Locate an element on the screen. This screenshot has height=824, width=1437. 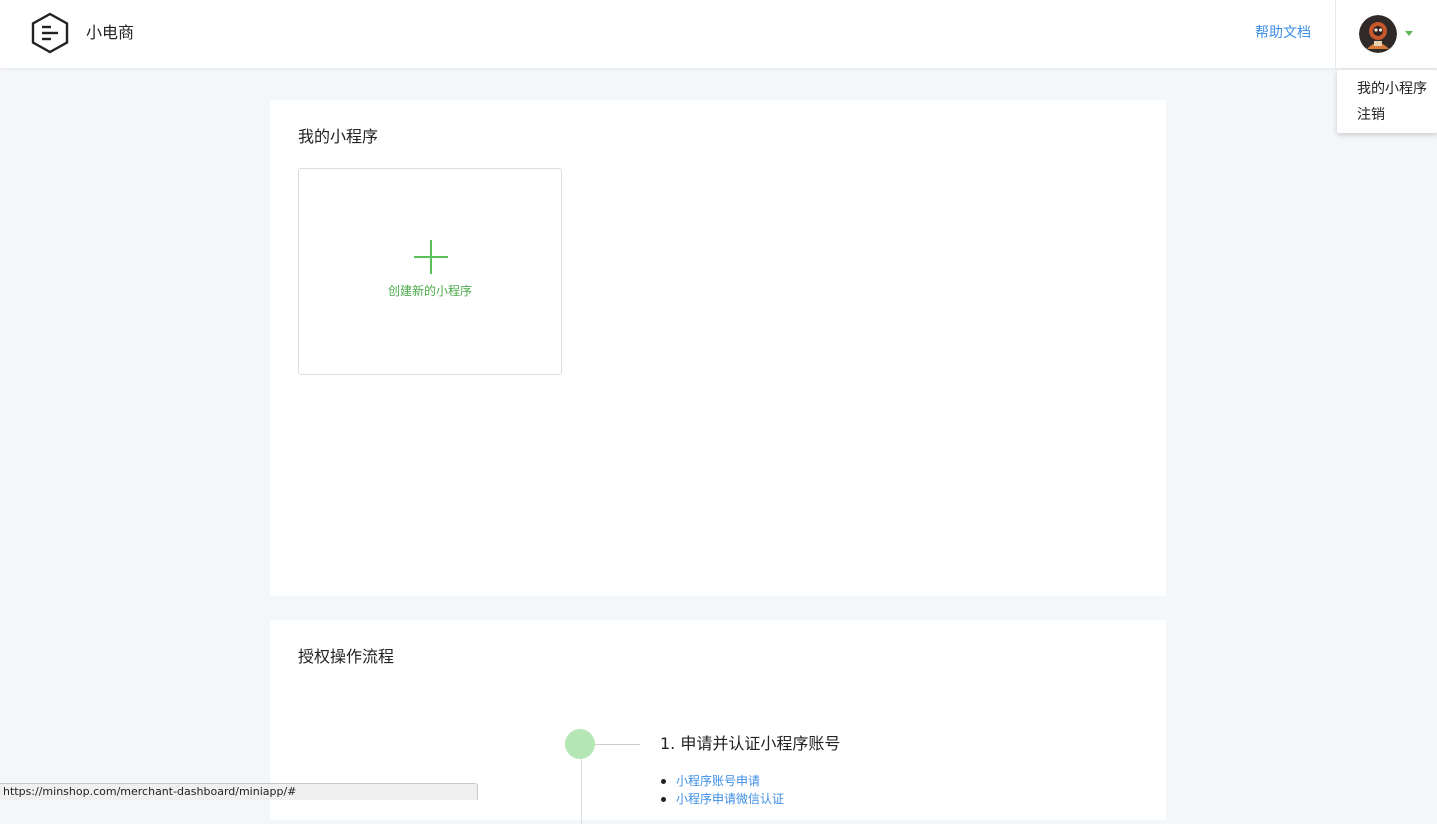
help-docs-link: 帮助文档 is located at coordinates (1283, 33).